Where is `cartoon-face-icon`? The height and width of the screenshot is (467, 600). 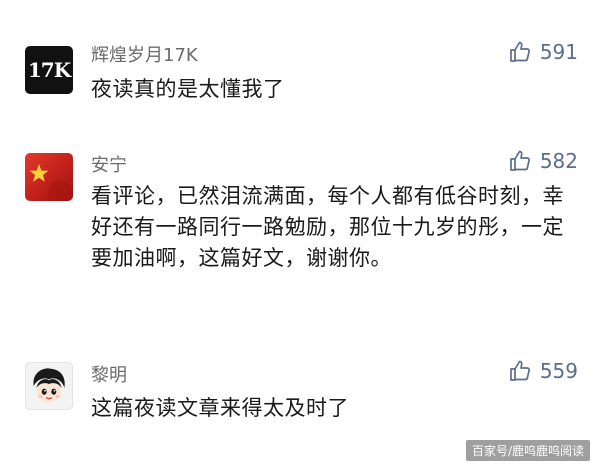 cartoon-face-icon is located at coordinates (49, 385).